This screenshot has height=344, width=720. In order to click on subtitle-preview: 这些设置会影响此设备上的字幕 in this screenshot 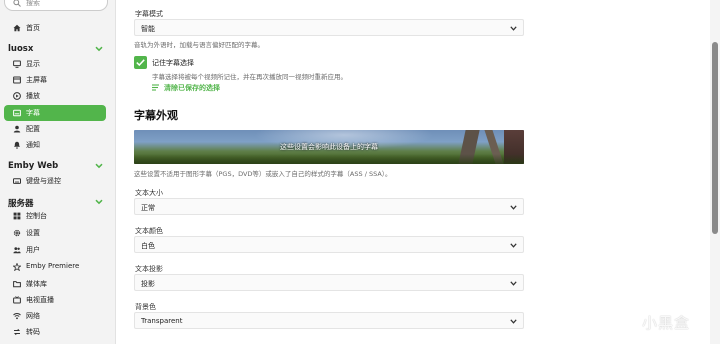, I will do `click(329, 147)`.